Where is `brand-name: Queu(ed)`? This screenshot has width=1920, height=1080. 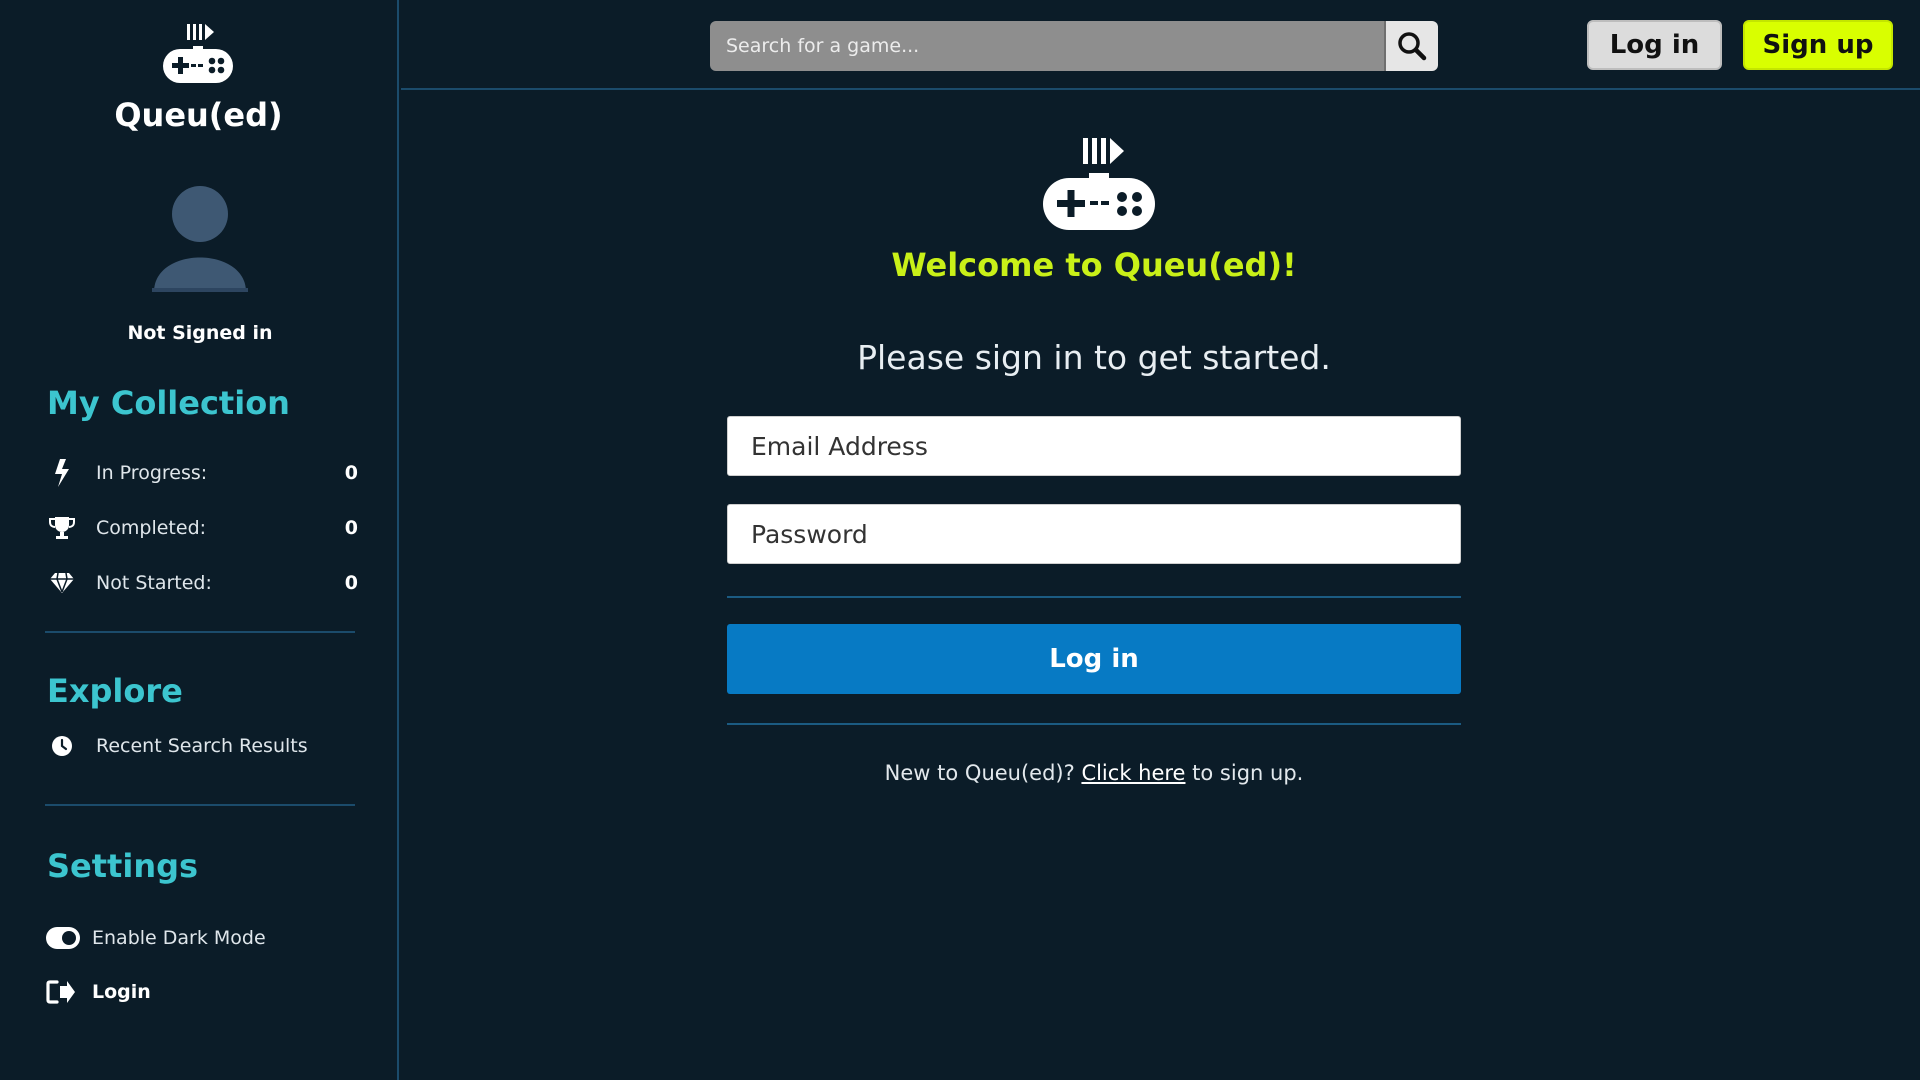 brand-name: Queu(ed) is located at coordinates (198, 115).